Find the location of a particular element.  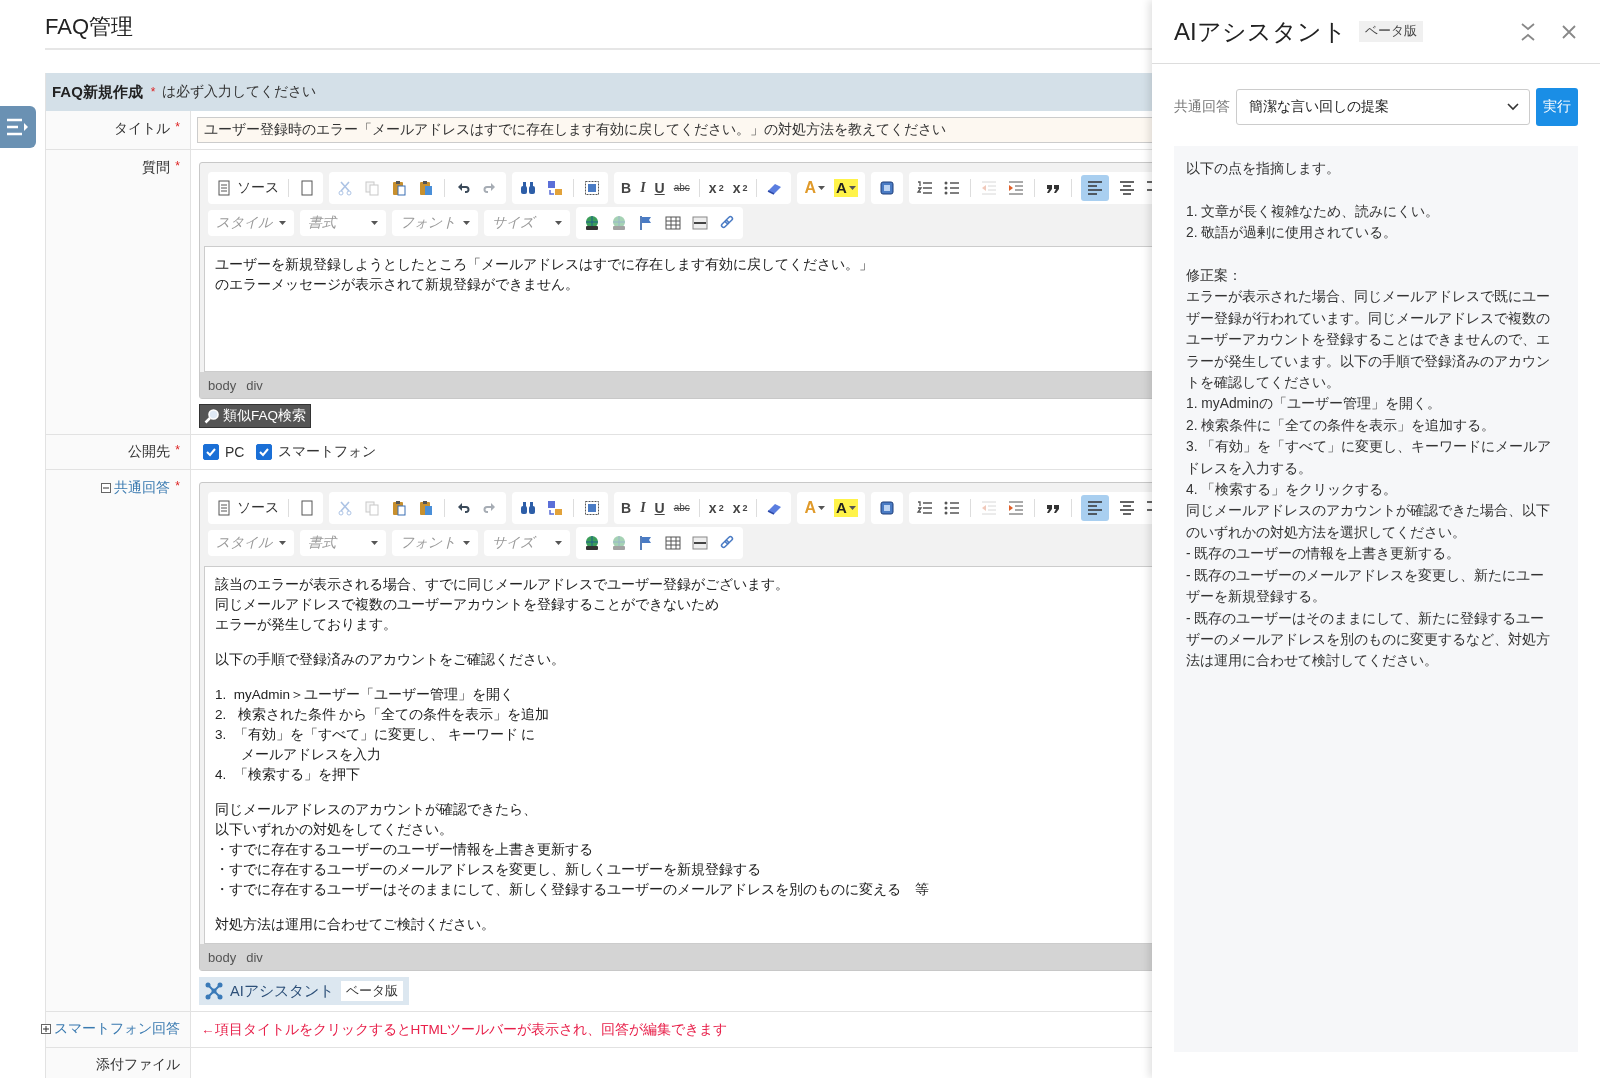

editor-paragraph: 同じメールアドレスのアカウントが確認できたら、 以下いずれかの対処をしてください。 ・すでに存在するユーザーのユーザー情報を上書き更新する ・すでに存在するユーザーのメールアドレスを変更し、新しくユーザーを新規登録する ・すでに存在するユーザーはそのままにして、新しく登録するユーザーのメールアドレスを別のものに変える 等 is located at coordinates (572, 850).